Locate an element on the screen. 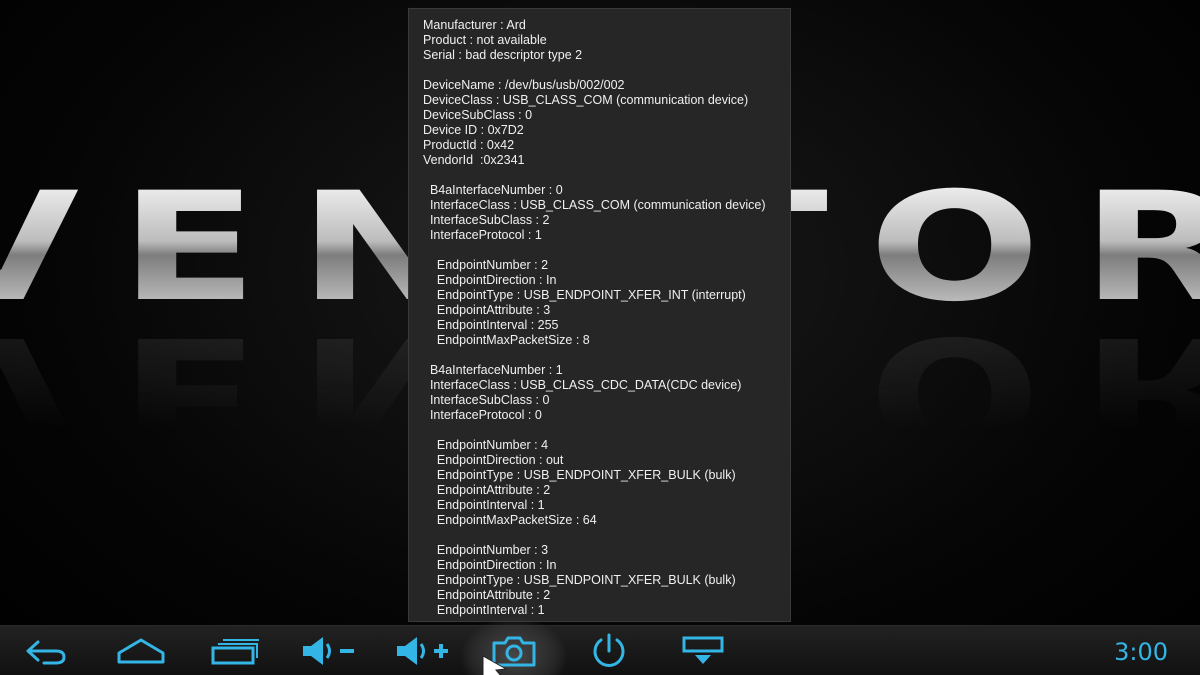  power-button is located at coordinates (609, 651).